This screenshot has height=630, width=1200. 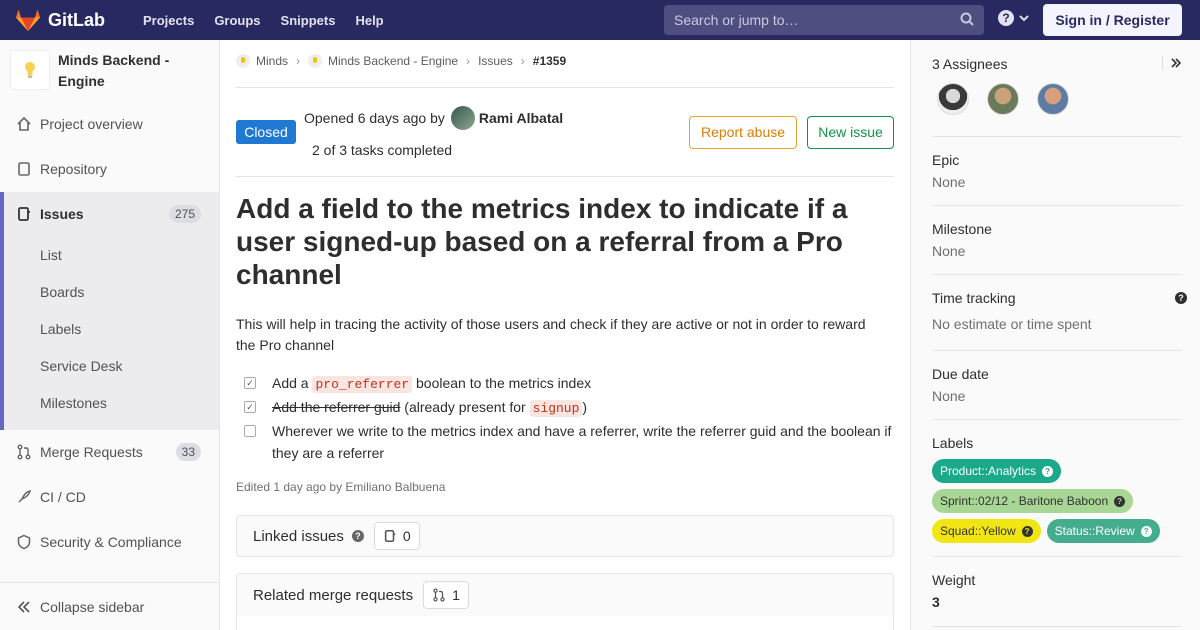 What do you see at coordinates (109, 606) in the screenshot?
I see `collapse-sidebar-button: Collapse sidebar` at bounding box center [109, 606].